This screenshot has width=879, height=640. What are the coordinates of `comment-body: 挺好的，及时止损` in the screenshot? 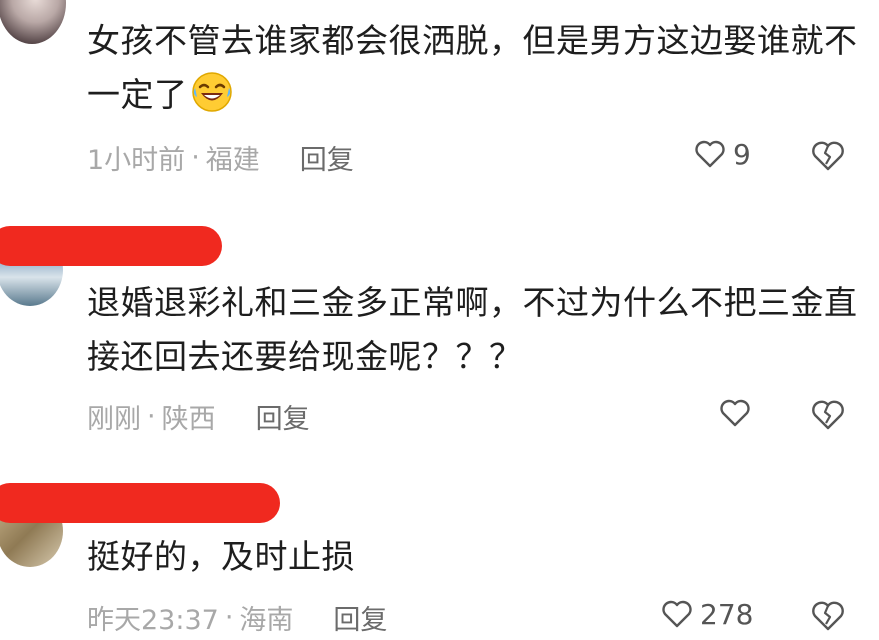 It's located at (221, 556).